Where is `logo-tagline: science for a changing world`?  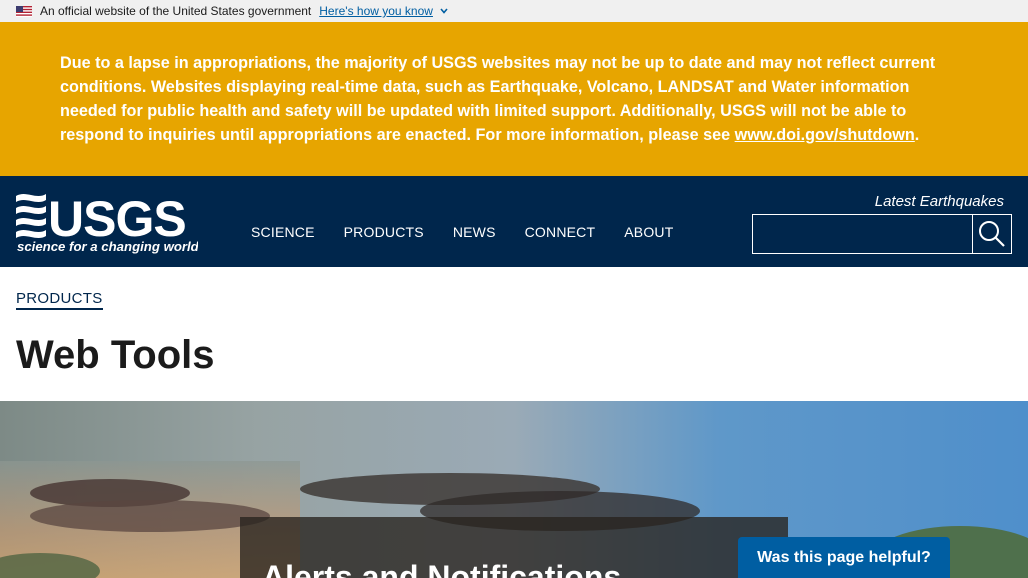 logo-tagline: science for a changing world is located at coordinates (107, 246).